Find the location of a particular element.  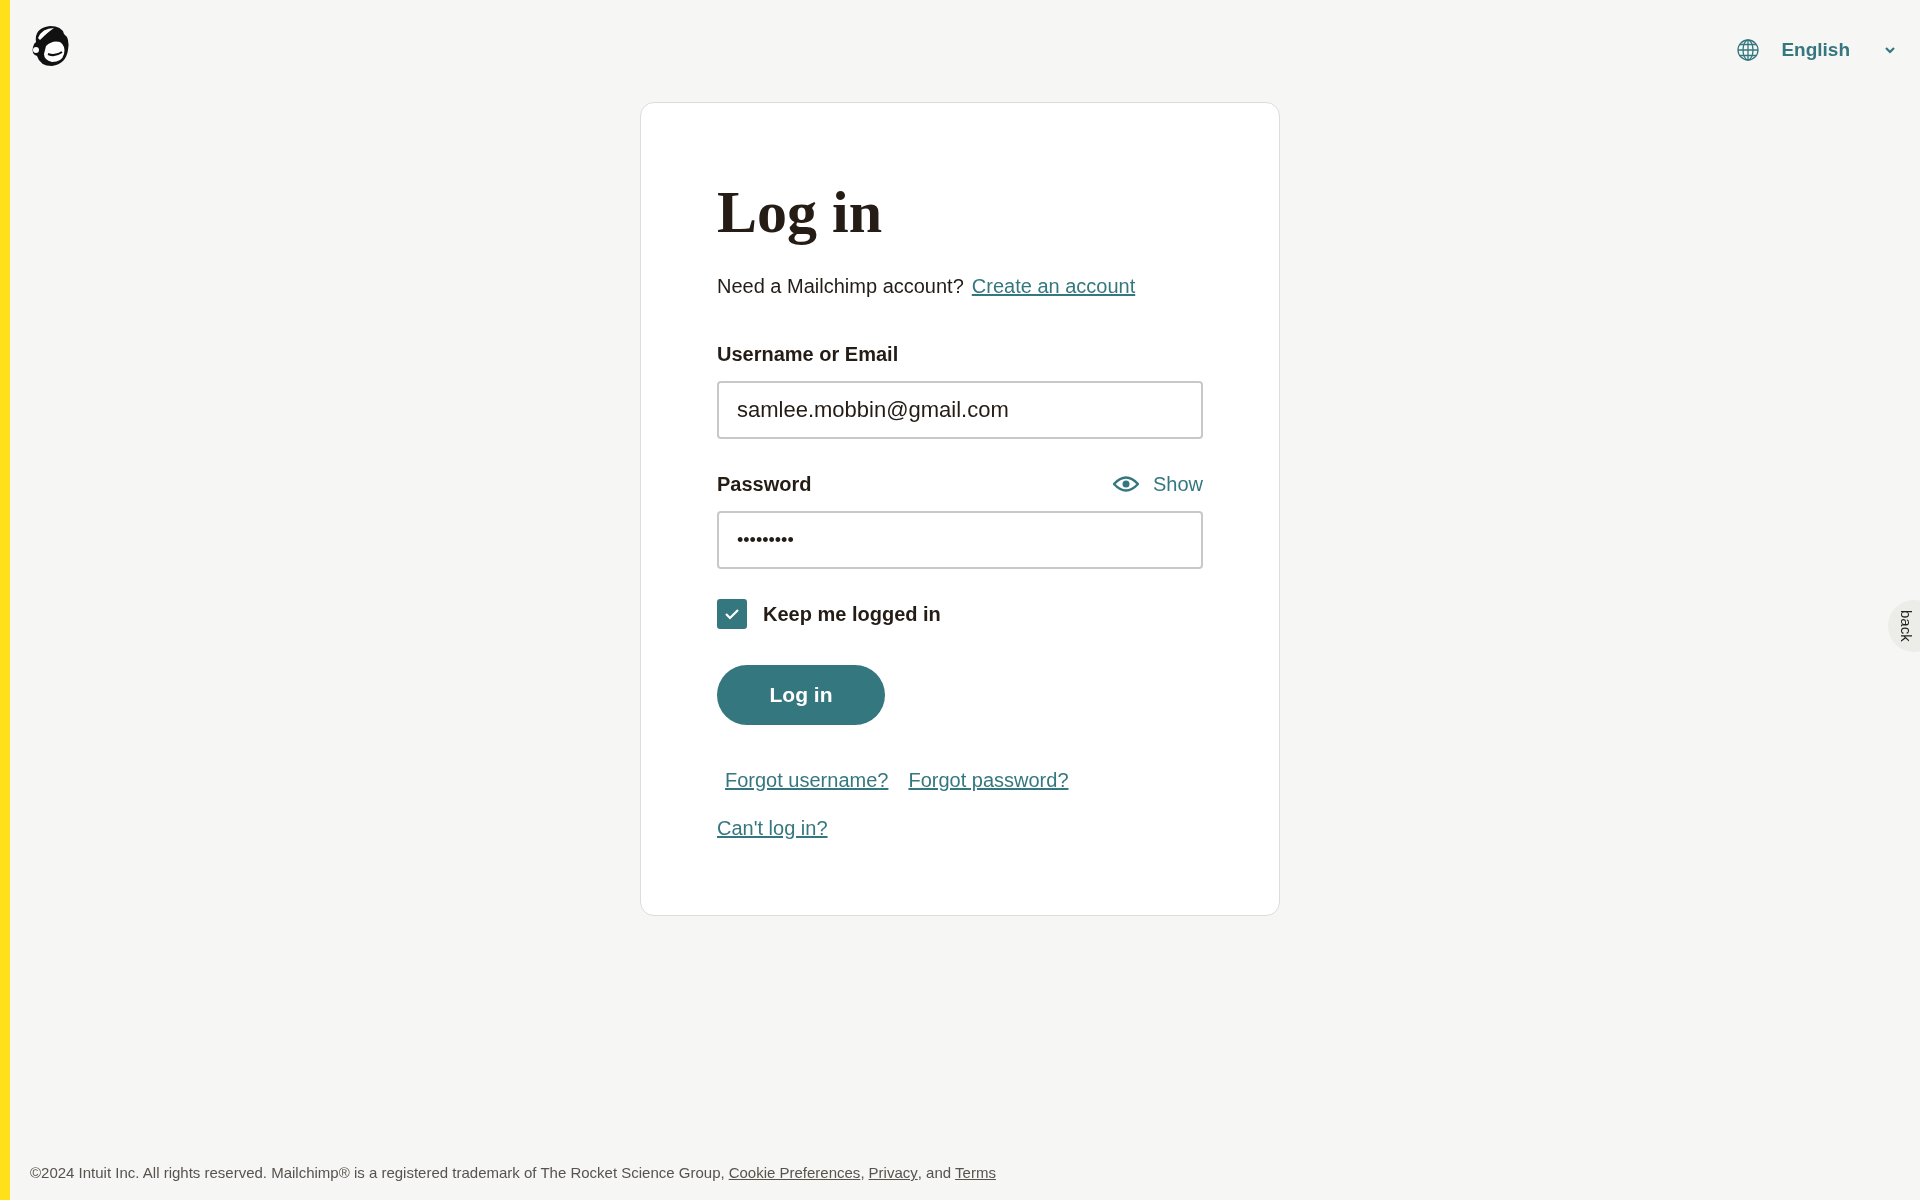

forgot-link: Forgot password? is located at coordinates (988, 780).